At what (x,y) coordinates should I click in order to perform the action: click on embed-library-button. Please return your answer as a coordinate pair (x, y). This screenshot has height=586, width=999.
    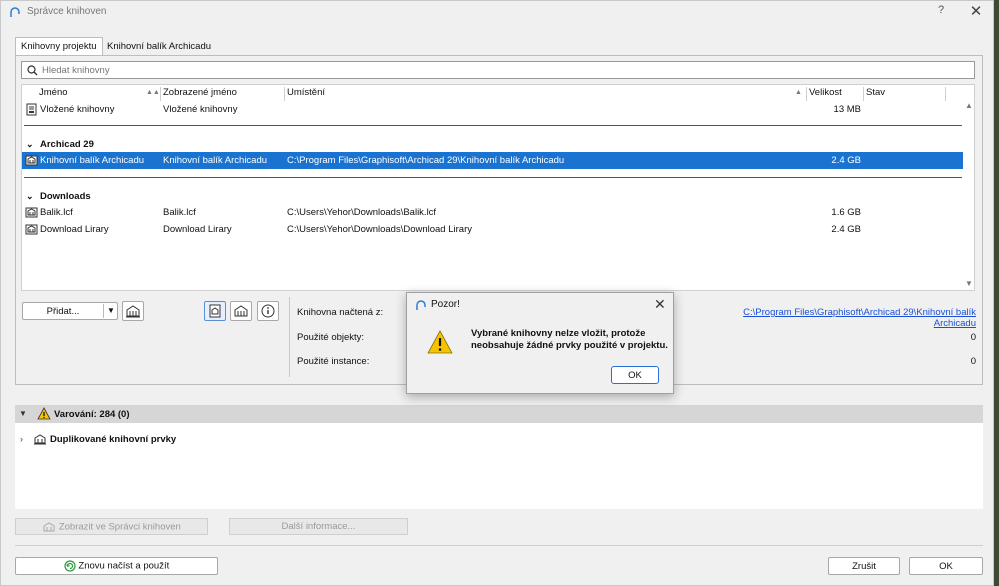
    Looking at the image, I should click on (215, 311).